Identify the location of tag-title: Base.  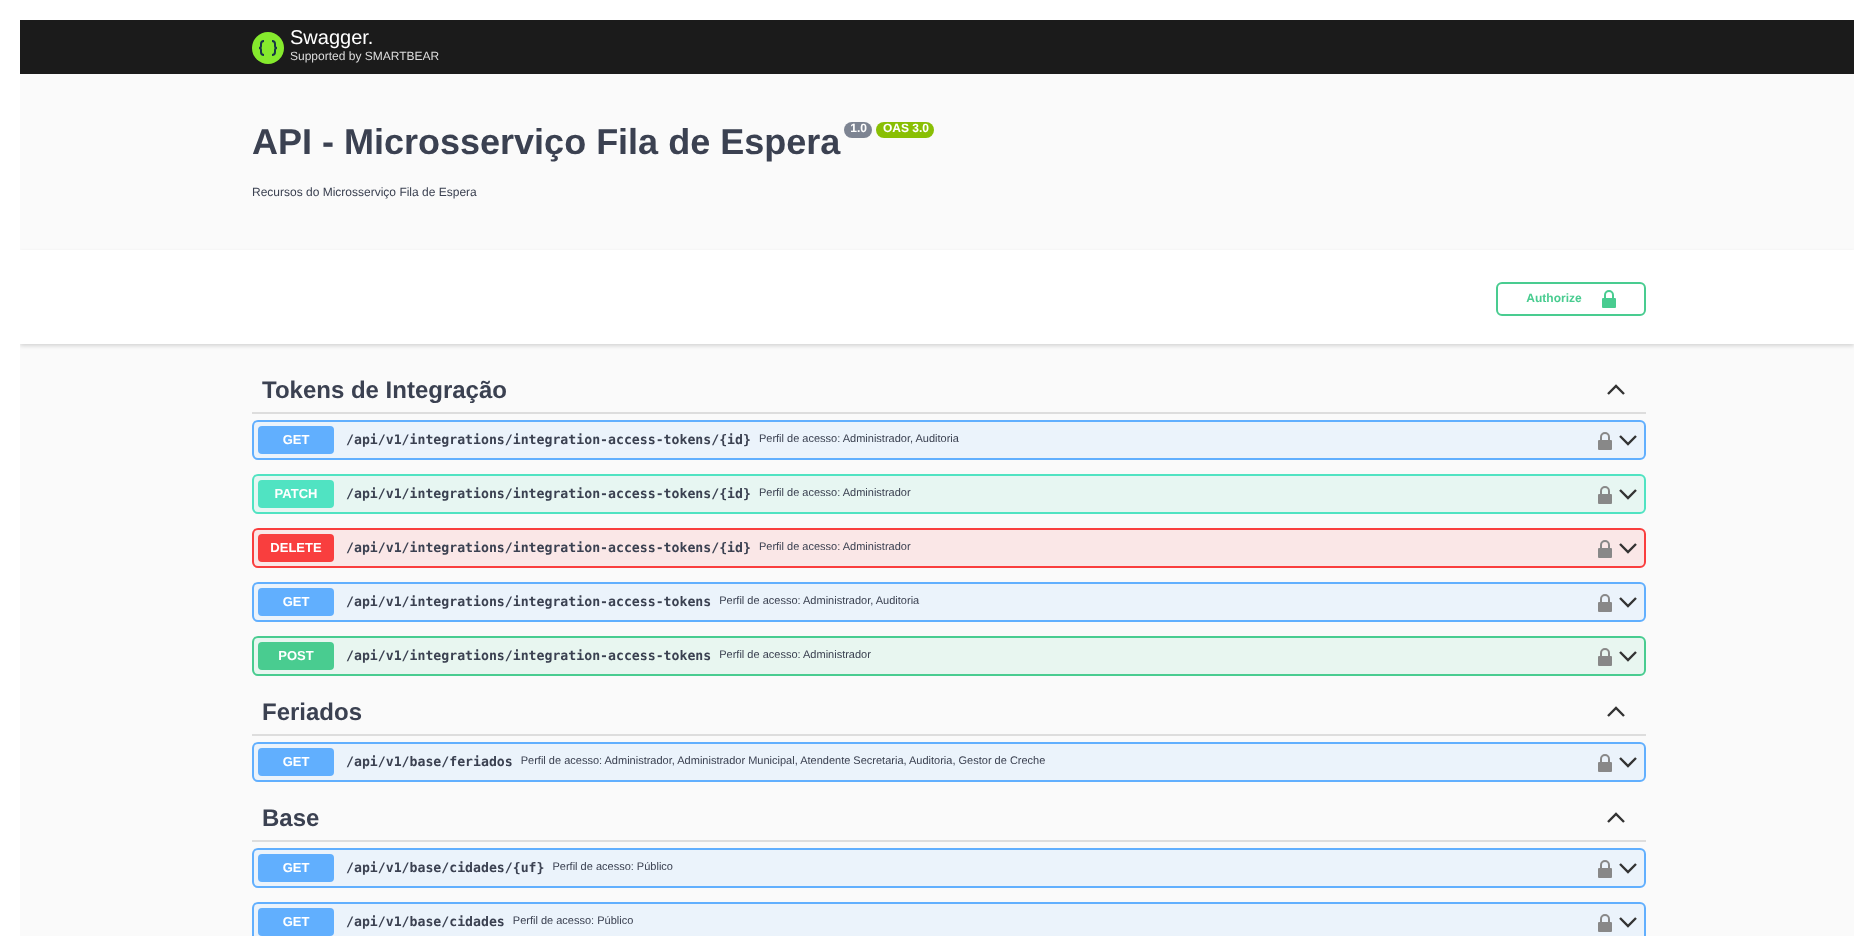
(291, 818).